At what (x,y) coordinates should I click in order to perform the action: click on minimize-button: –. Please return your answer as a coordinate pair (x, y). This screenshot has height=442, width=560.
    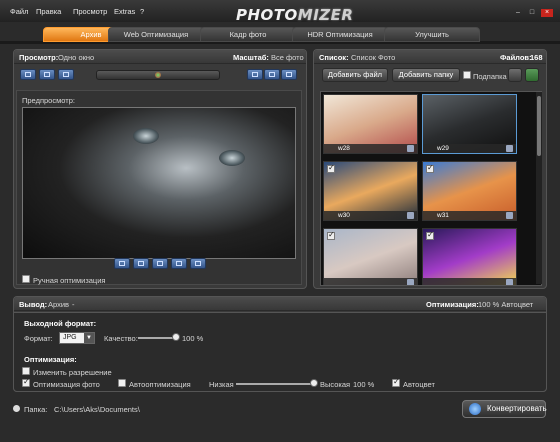
    Looking at the image, I should click on (518, 13).